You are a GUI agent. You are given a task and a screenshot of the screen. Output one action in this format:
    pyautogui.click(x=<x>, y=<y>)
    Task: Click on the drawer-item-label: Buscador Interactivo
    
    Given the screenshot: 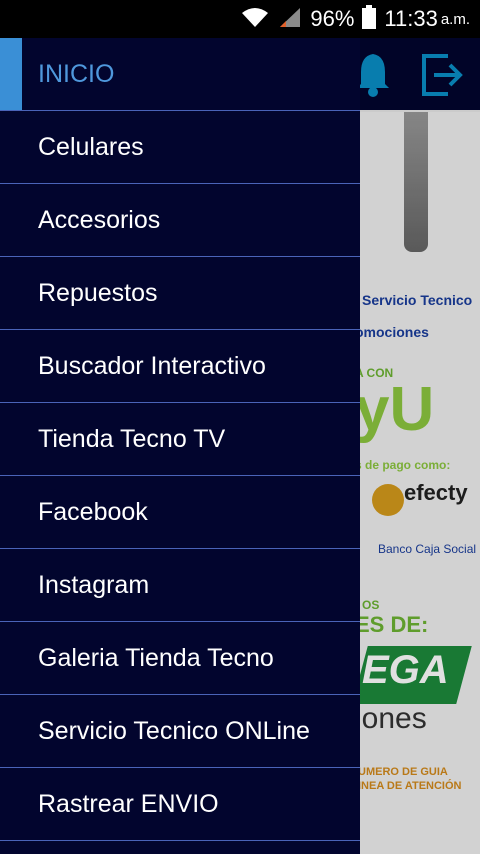 What is the action you would take?
    pyautogui.click(x=152, y=365)
    